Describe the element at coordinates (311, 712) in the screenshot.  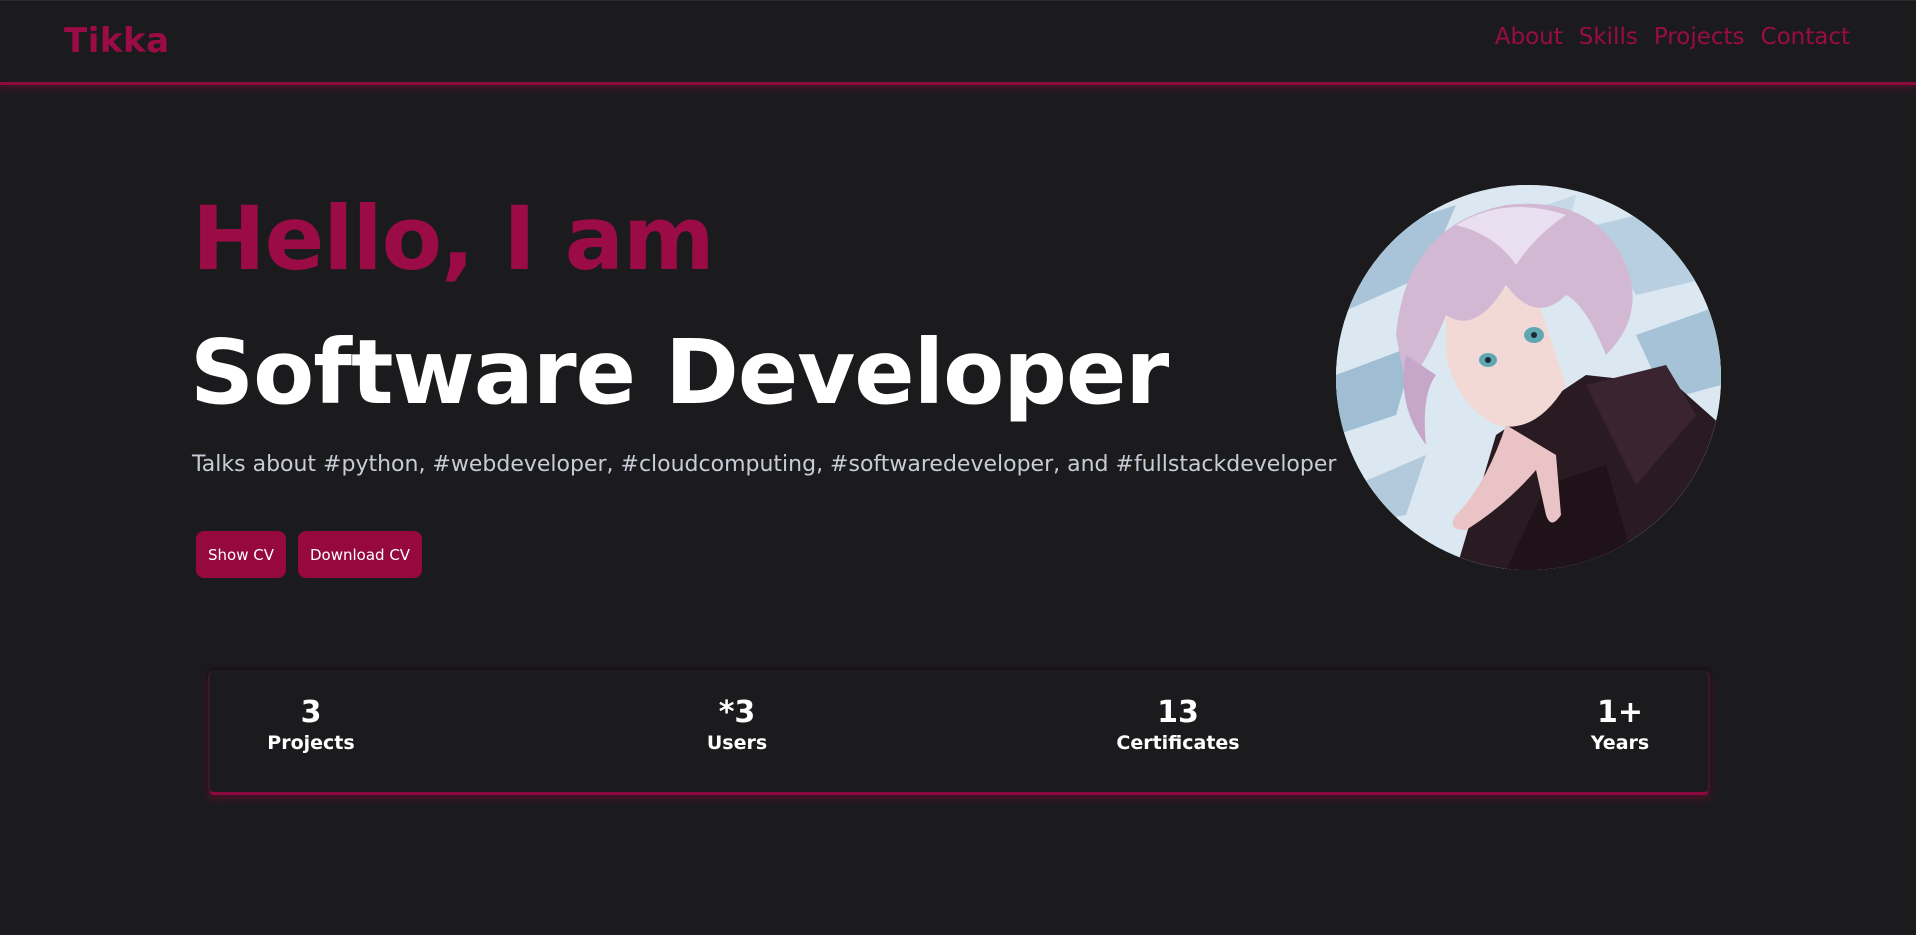
I see `stat-value: 3` at that location.